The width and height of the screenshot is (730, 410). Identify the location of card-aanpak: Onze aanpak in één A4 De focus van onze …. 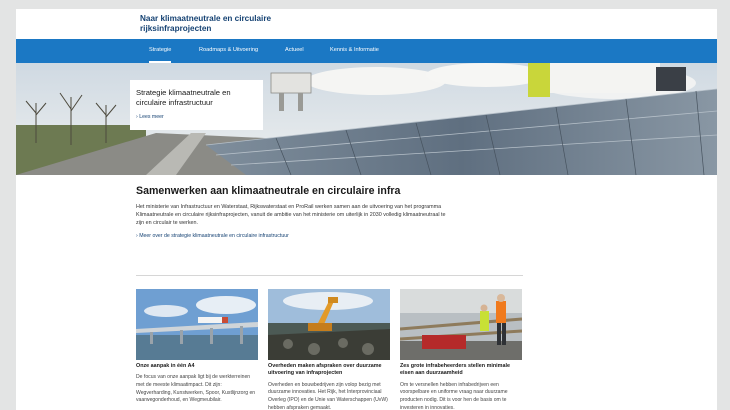
(197, 347).